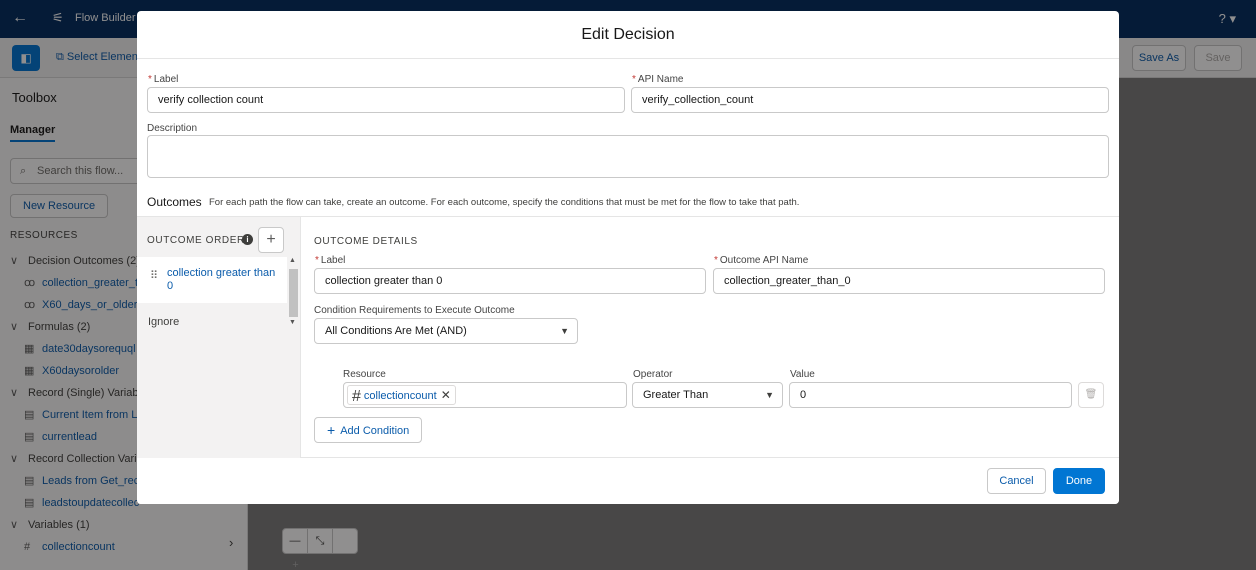 This screenshot has width=1256, height=570. I want to click on add-condition-label: Add Condition, so click(375, 431).